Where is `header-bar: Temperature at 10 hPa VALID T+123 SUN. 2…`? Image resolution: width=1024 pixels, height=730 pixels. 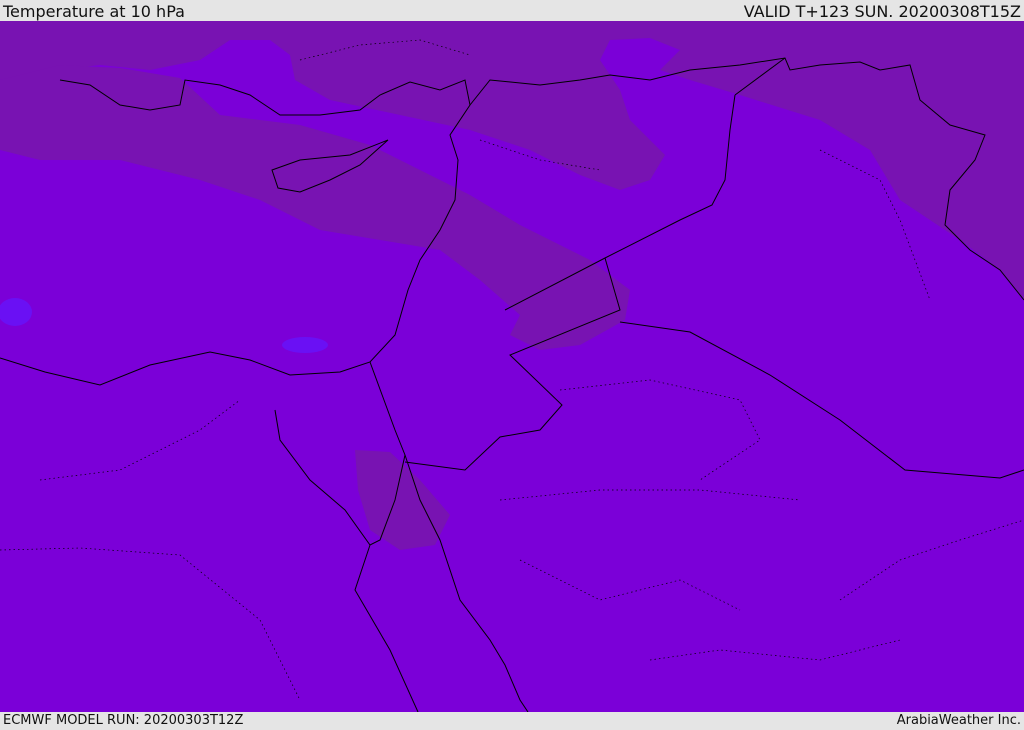
header-bar: Temperature at 10 hPa VALID T+123 SUN. 2… is located at coordinates (512, 10).